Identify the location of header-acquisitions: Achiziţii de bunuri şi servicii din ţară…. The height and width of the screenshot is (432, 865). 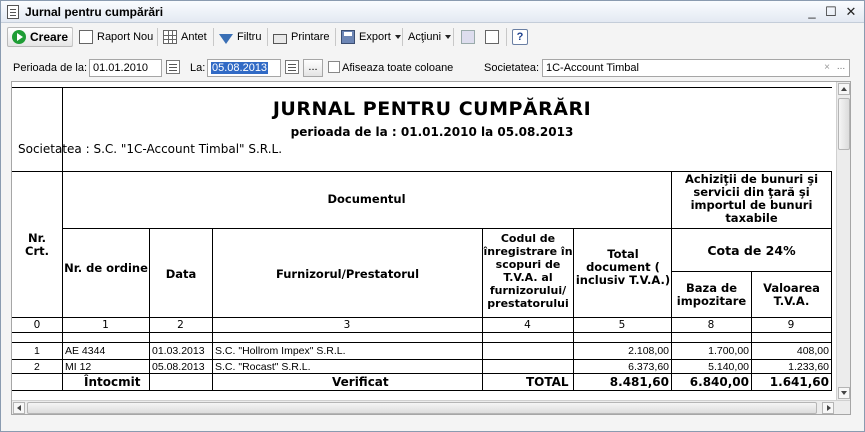
(751, 198).